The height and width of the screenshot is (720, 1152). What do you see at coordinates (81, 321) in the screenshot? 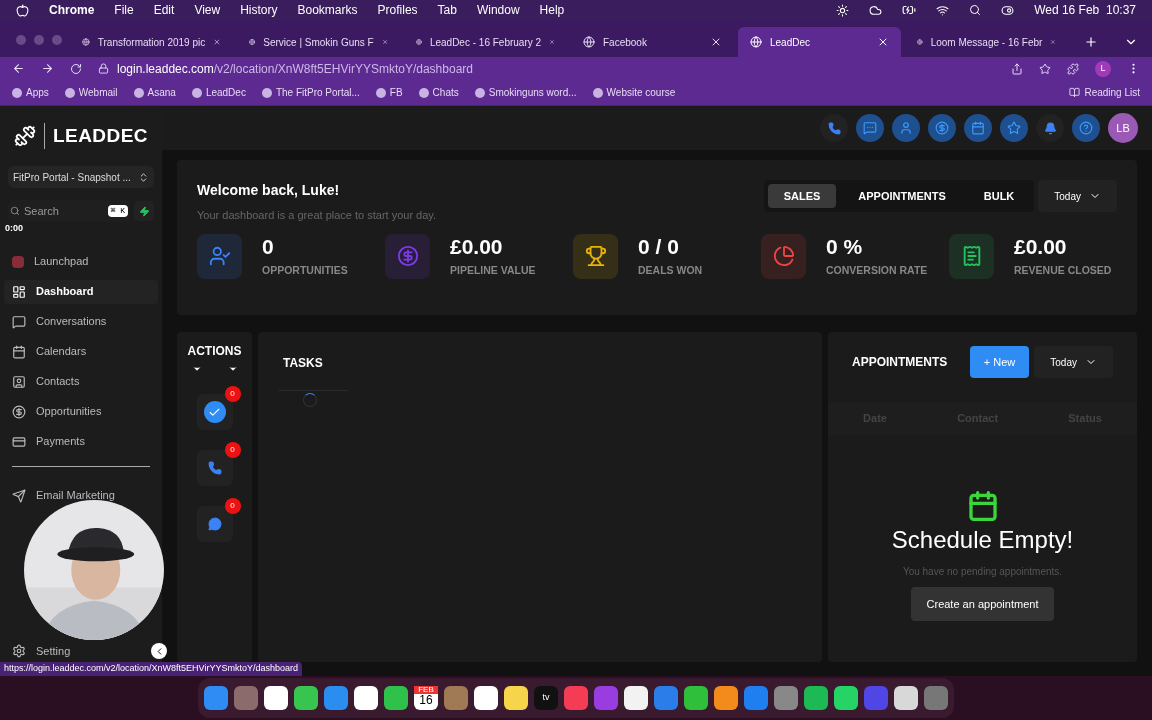
I see `nav-item: Conversations` at bounding box center [81, 321].